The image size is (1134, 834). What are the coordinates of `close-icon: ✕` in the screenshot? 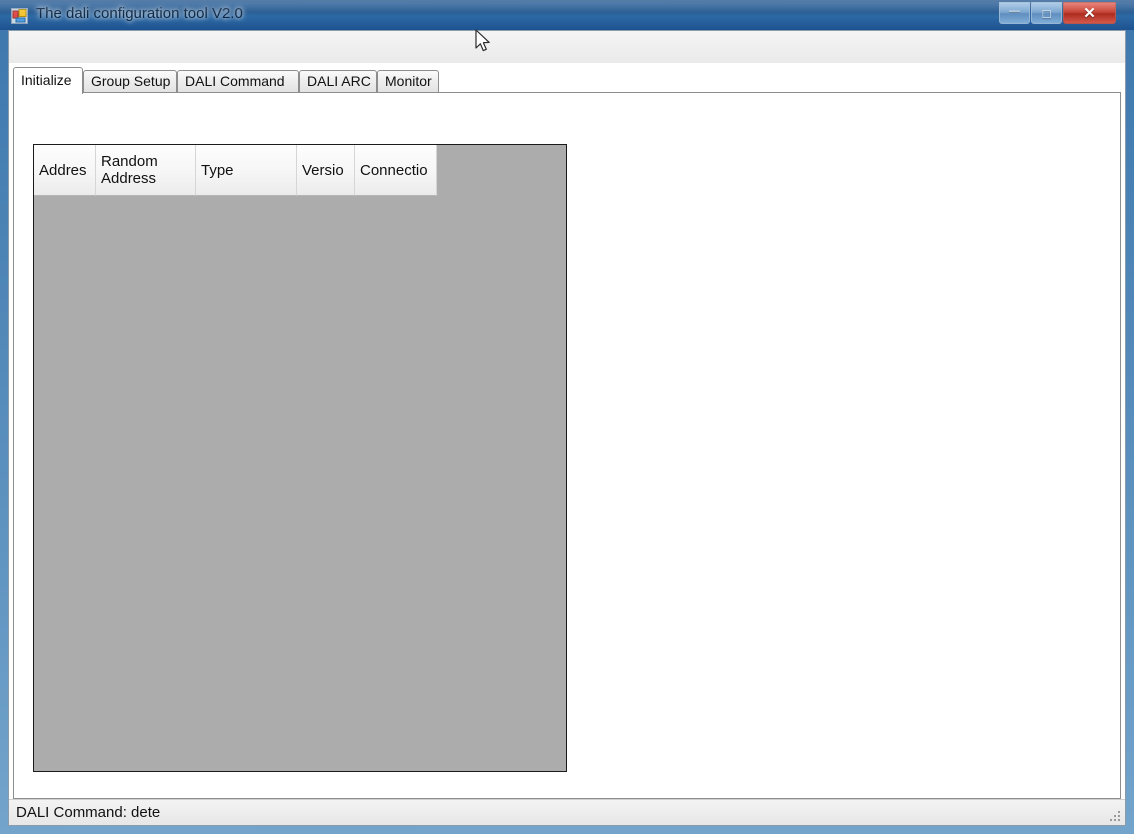 It's located at (1089, 13).